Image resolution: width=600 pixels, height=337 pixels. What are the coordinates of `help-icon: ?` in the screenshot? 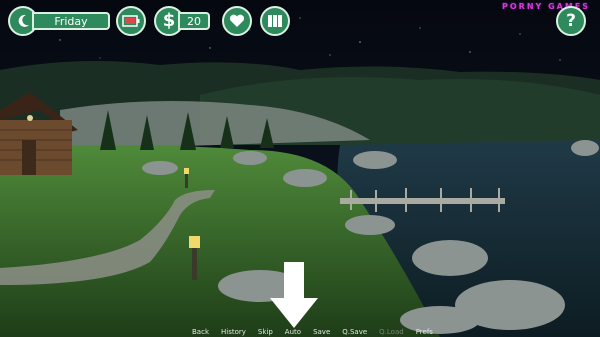 It's located at (571, 20).